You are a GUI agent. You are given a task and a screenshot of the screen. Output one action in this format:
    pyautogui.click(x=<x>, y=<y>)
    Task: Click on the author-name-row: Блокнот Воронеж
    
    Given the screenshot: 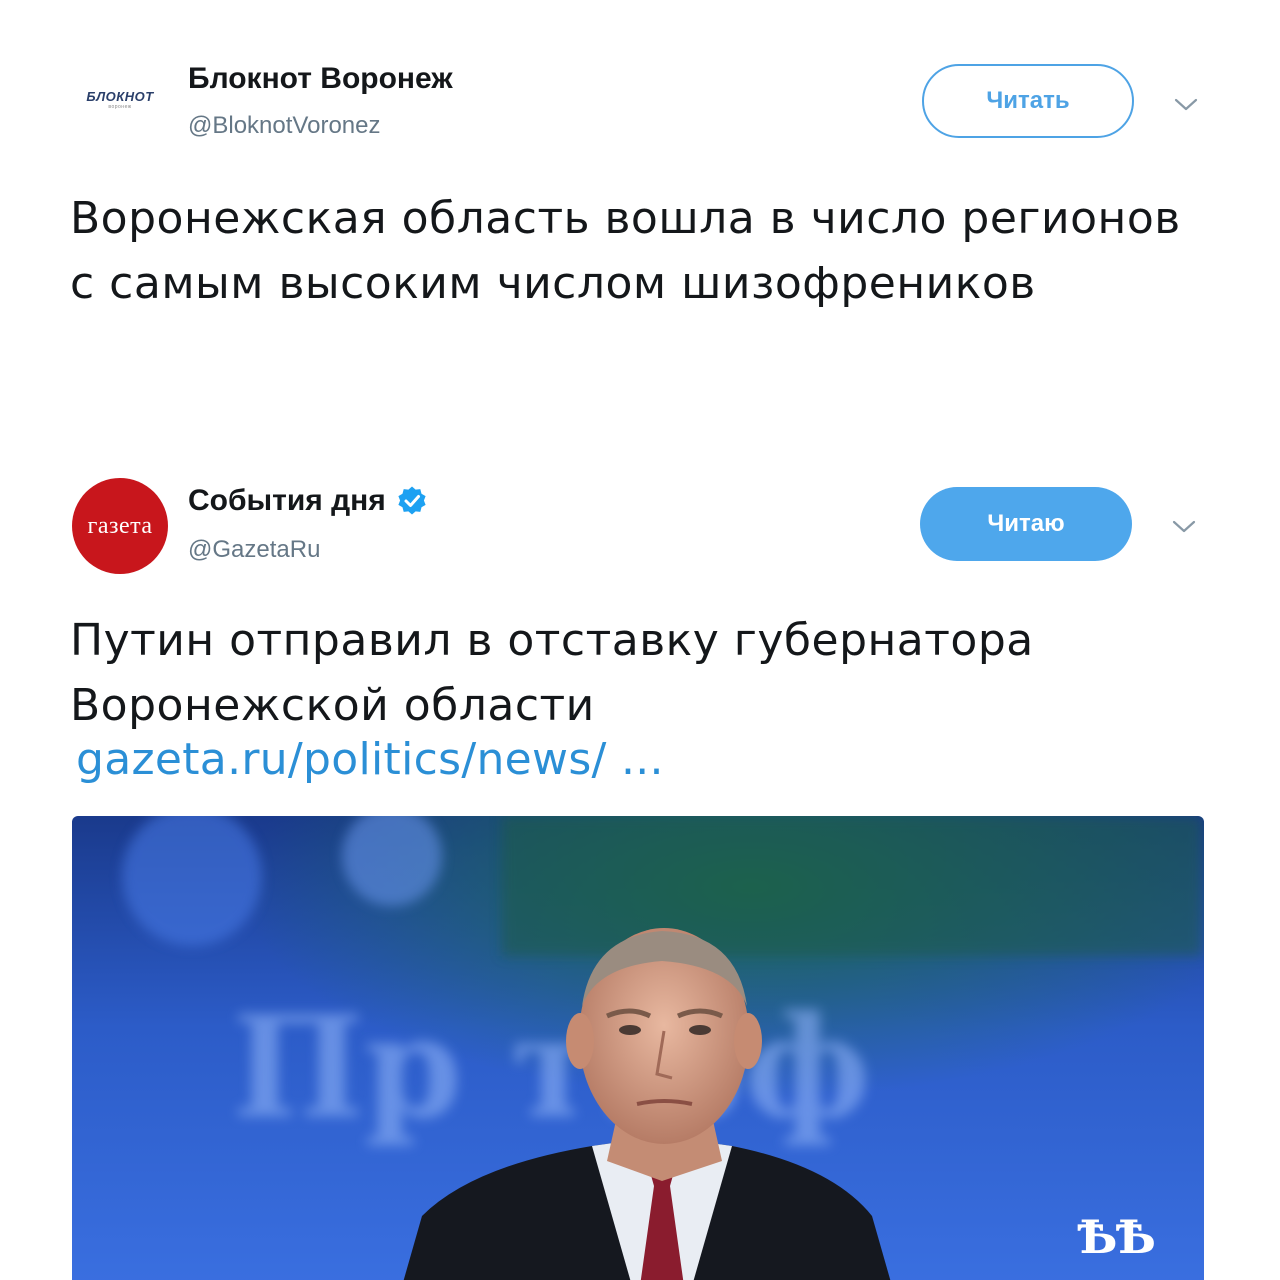 What is the action you would take?
    pyautogui.click(x=320, y=79)
    